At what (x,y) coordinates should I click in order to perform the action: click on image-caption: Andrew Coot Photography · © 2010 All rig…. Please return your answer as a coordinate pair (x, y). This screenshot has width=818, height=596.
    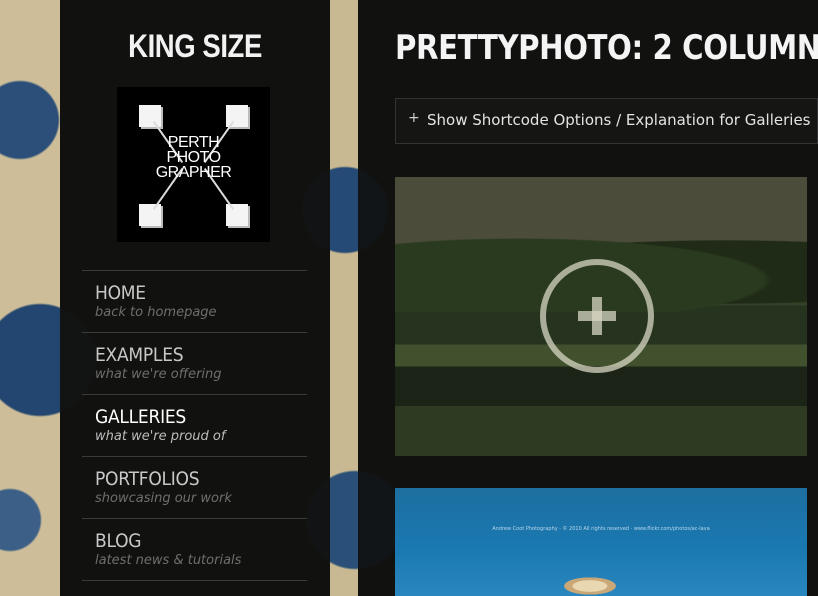
    Looking at the image, I should click on (601, 529).